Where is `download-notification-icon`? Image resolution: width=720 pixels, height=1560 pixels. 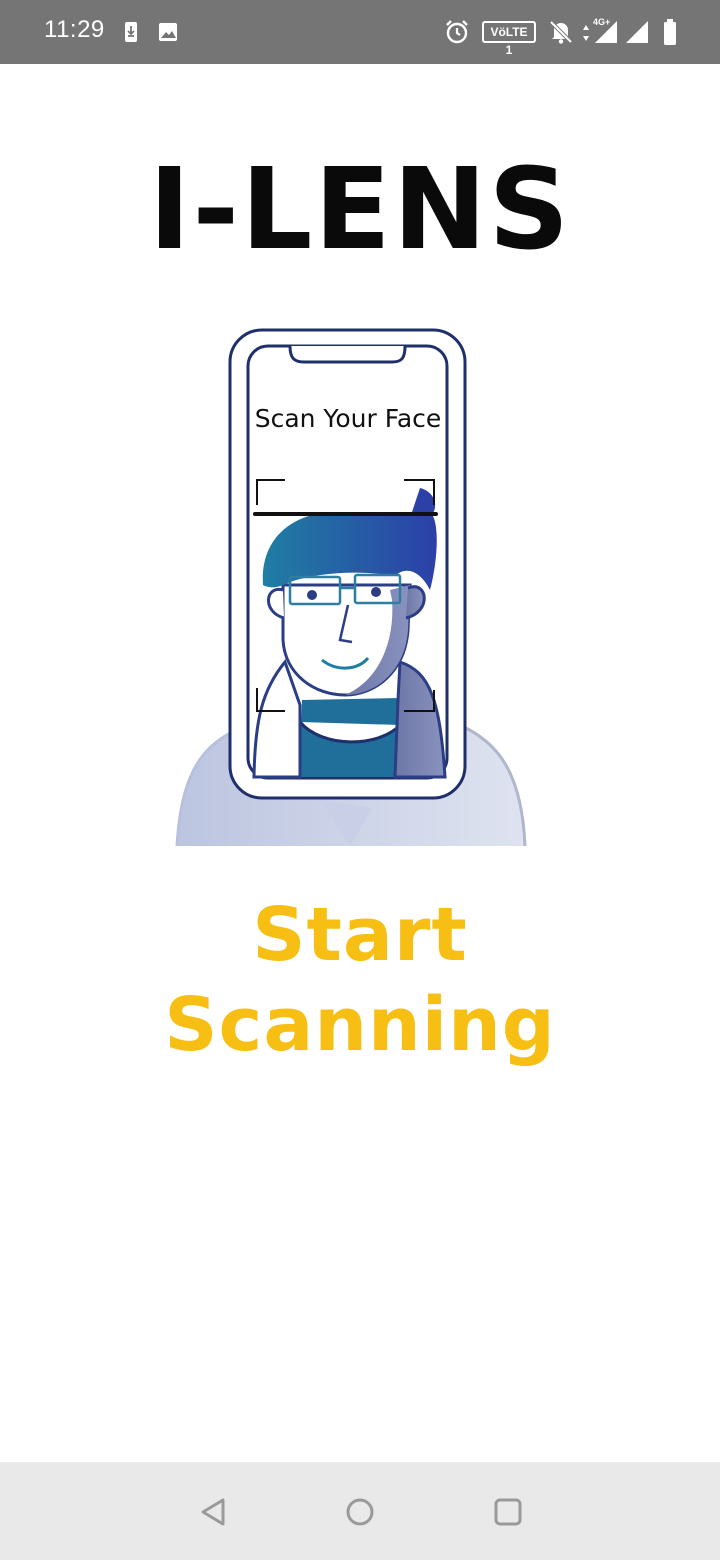 download-notification-icon is located at coordinates (131, 32).